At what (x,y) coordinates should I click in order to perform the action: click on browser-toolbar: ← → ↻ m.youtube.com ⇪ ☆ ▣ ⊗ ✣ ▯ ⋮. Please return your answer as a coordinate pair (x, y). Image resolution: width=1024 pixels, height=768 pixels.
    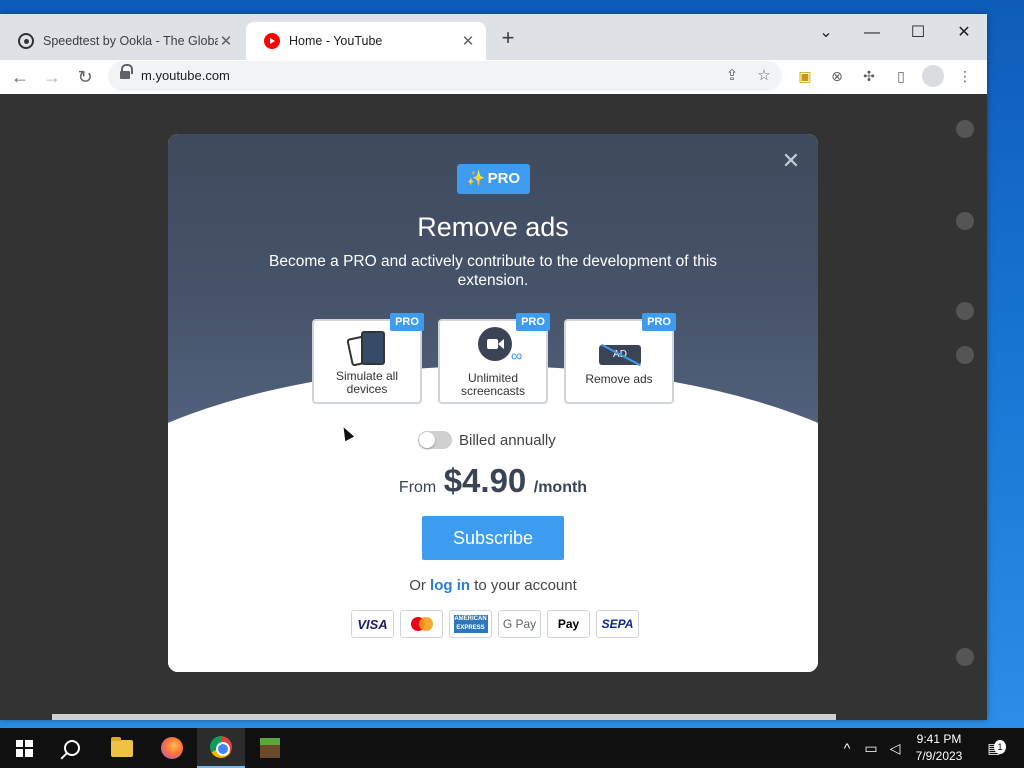
    Looking at the image, I should click on (493, 77).